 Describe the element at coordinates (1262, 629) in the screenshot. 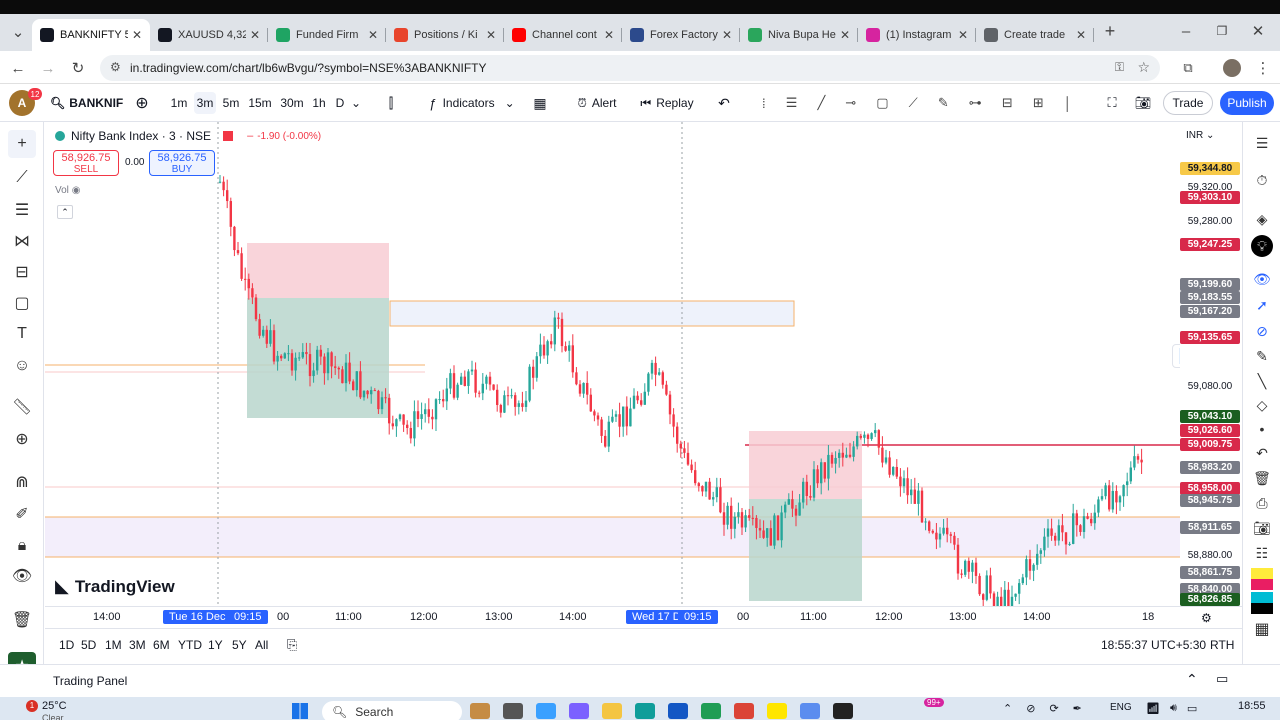

I see `grid-icon: ▦` at that location.